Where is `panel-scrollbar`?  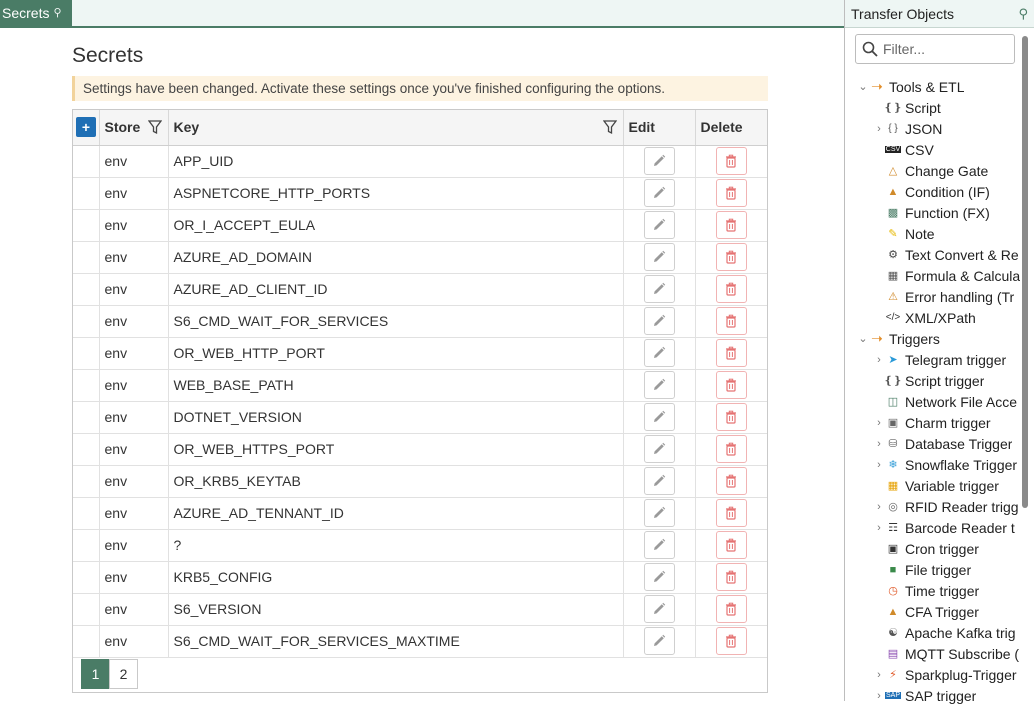 panel-scrollbar is located at coordinates (1025, 272).